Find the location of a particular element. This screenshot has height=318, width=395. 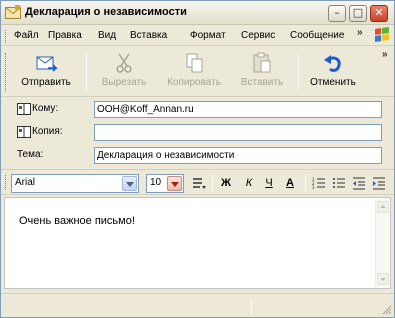

undo-button: Отменить is located at coordinates (333, 71).